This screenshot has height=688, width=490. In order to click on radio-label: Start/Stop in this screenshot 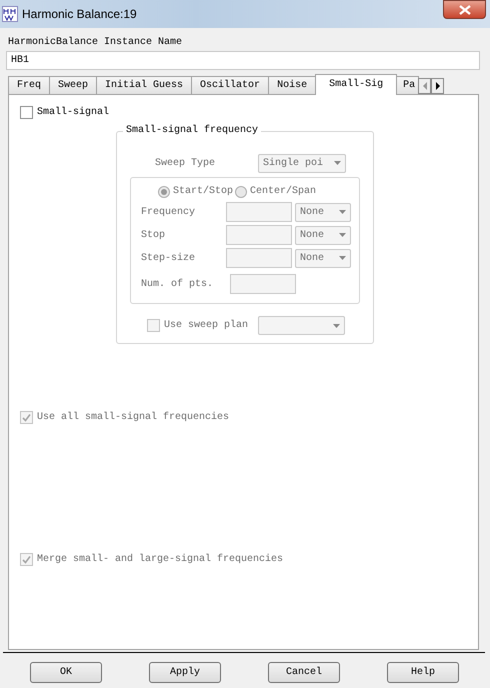, I will do `click(203, 191)`.